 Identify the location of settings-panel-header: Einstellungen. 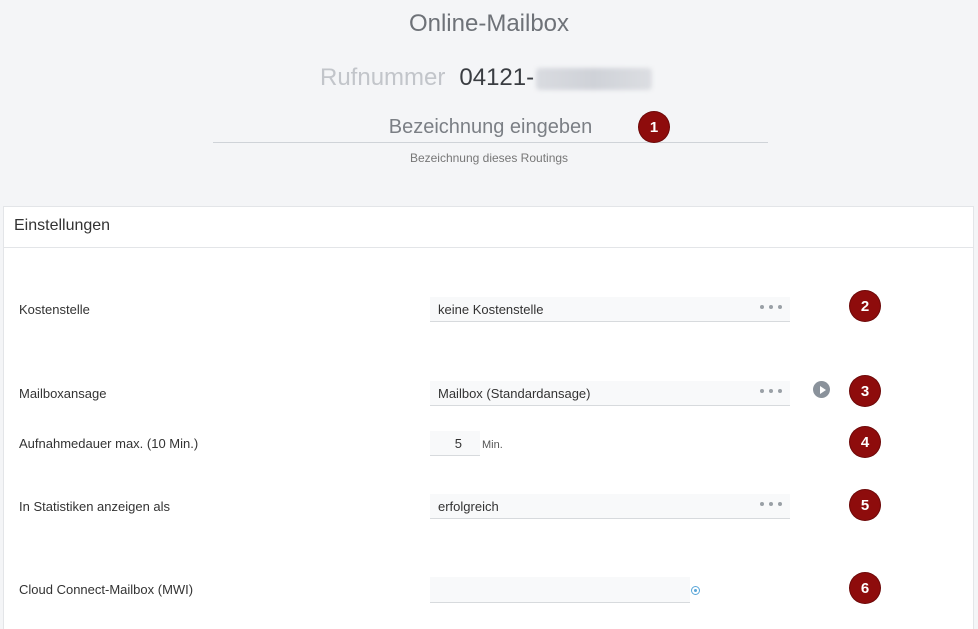
(488, 227).